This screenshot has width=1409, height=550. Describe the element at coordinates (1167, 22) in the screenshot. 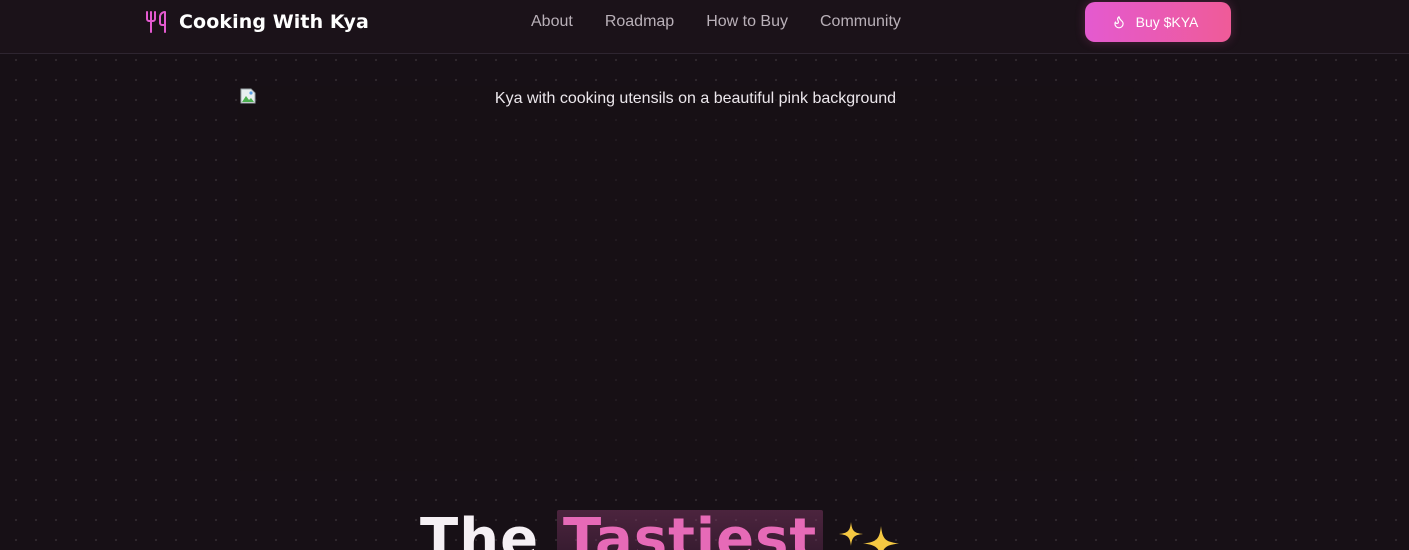

I see `buy-button-label: Buy $KYA` at that location.